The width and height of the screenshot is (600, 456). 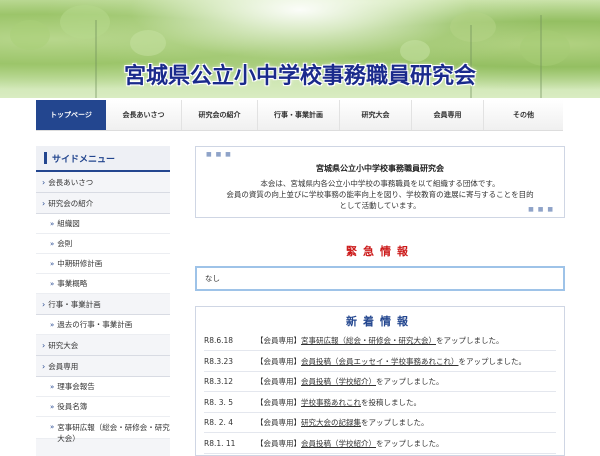 What do you see at coordinates (103, 244) in the screenshot?
I see `sidebar-subitem: » 会則` at bounding box center [103, 244].